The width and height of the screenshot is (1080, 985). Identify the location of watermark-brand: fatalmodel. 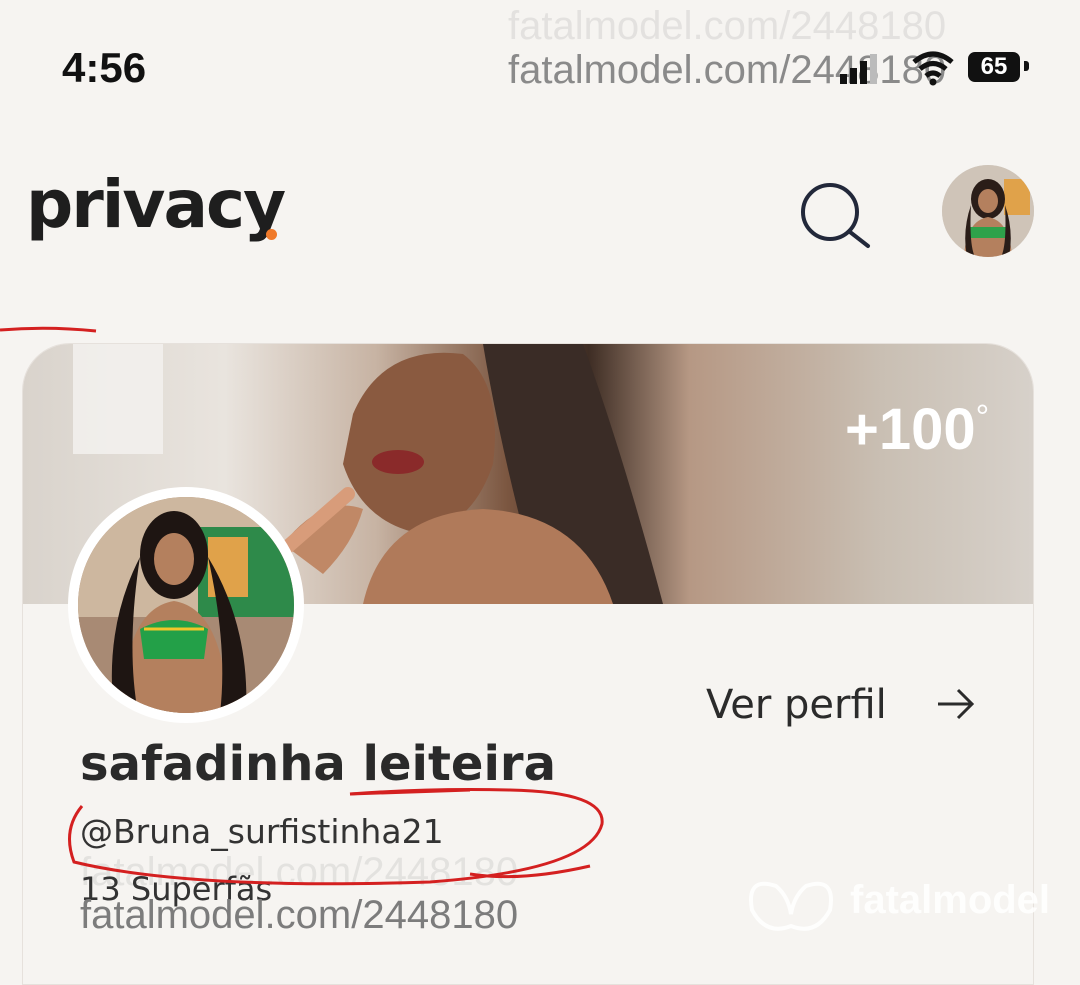
(950, 900).